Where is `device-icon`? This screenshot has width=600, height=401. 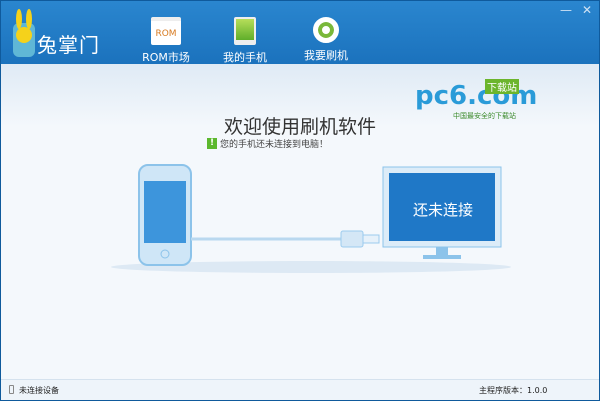 device-icon is located at coordinates (11, 389).